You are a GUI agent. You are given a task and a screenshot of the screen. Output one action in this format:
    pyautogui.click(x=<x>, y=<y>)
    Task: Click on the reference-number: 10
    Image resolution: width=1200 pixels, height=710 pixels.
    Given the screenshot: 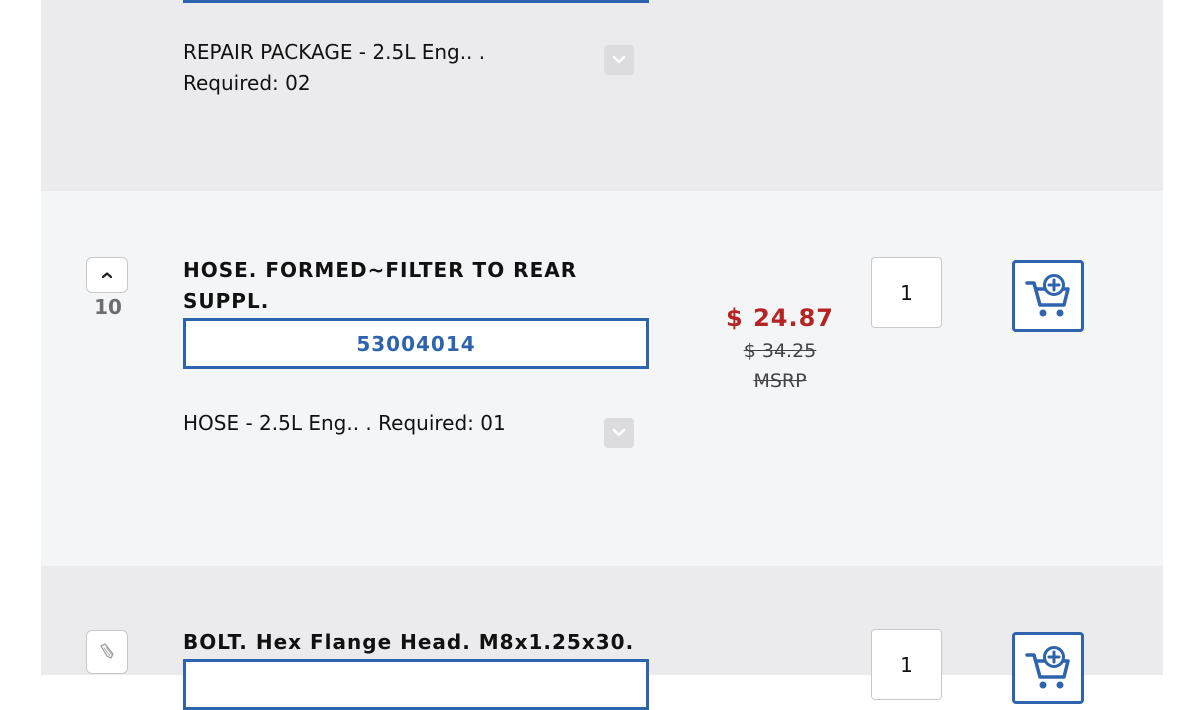 What is the action you would take?
    pyautogui.click(x=108, y=307)
    